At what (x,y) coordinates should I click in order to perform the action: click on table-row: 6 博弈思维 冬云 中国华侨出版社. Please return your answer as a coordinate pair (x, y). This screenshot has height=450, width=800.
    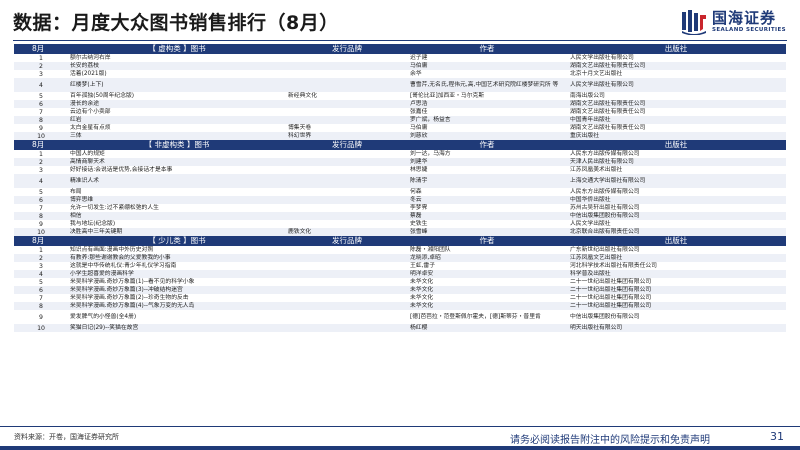
    Looking at the image, I should click on (400, 200).